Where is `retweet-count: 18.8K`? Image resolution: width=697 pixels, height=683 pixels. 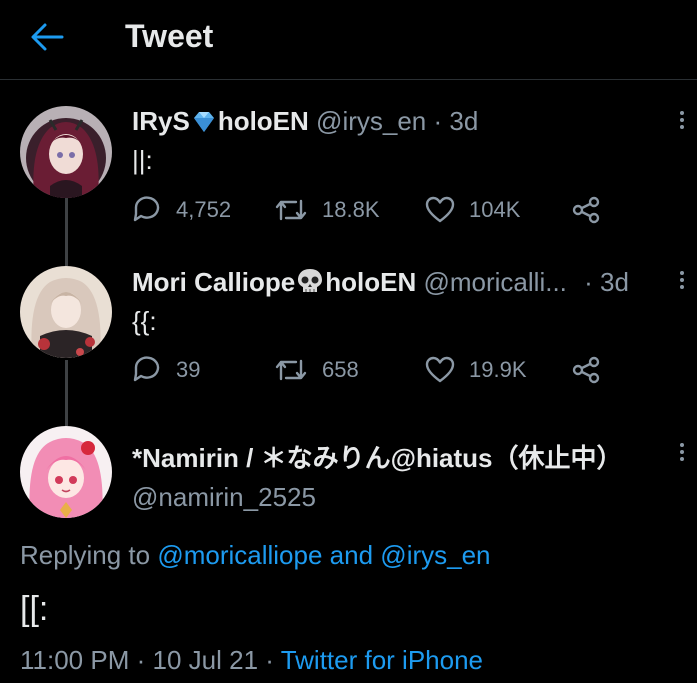 retweet-count: 18.8K is located at coordinates (351, 209).